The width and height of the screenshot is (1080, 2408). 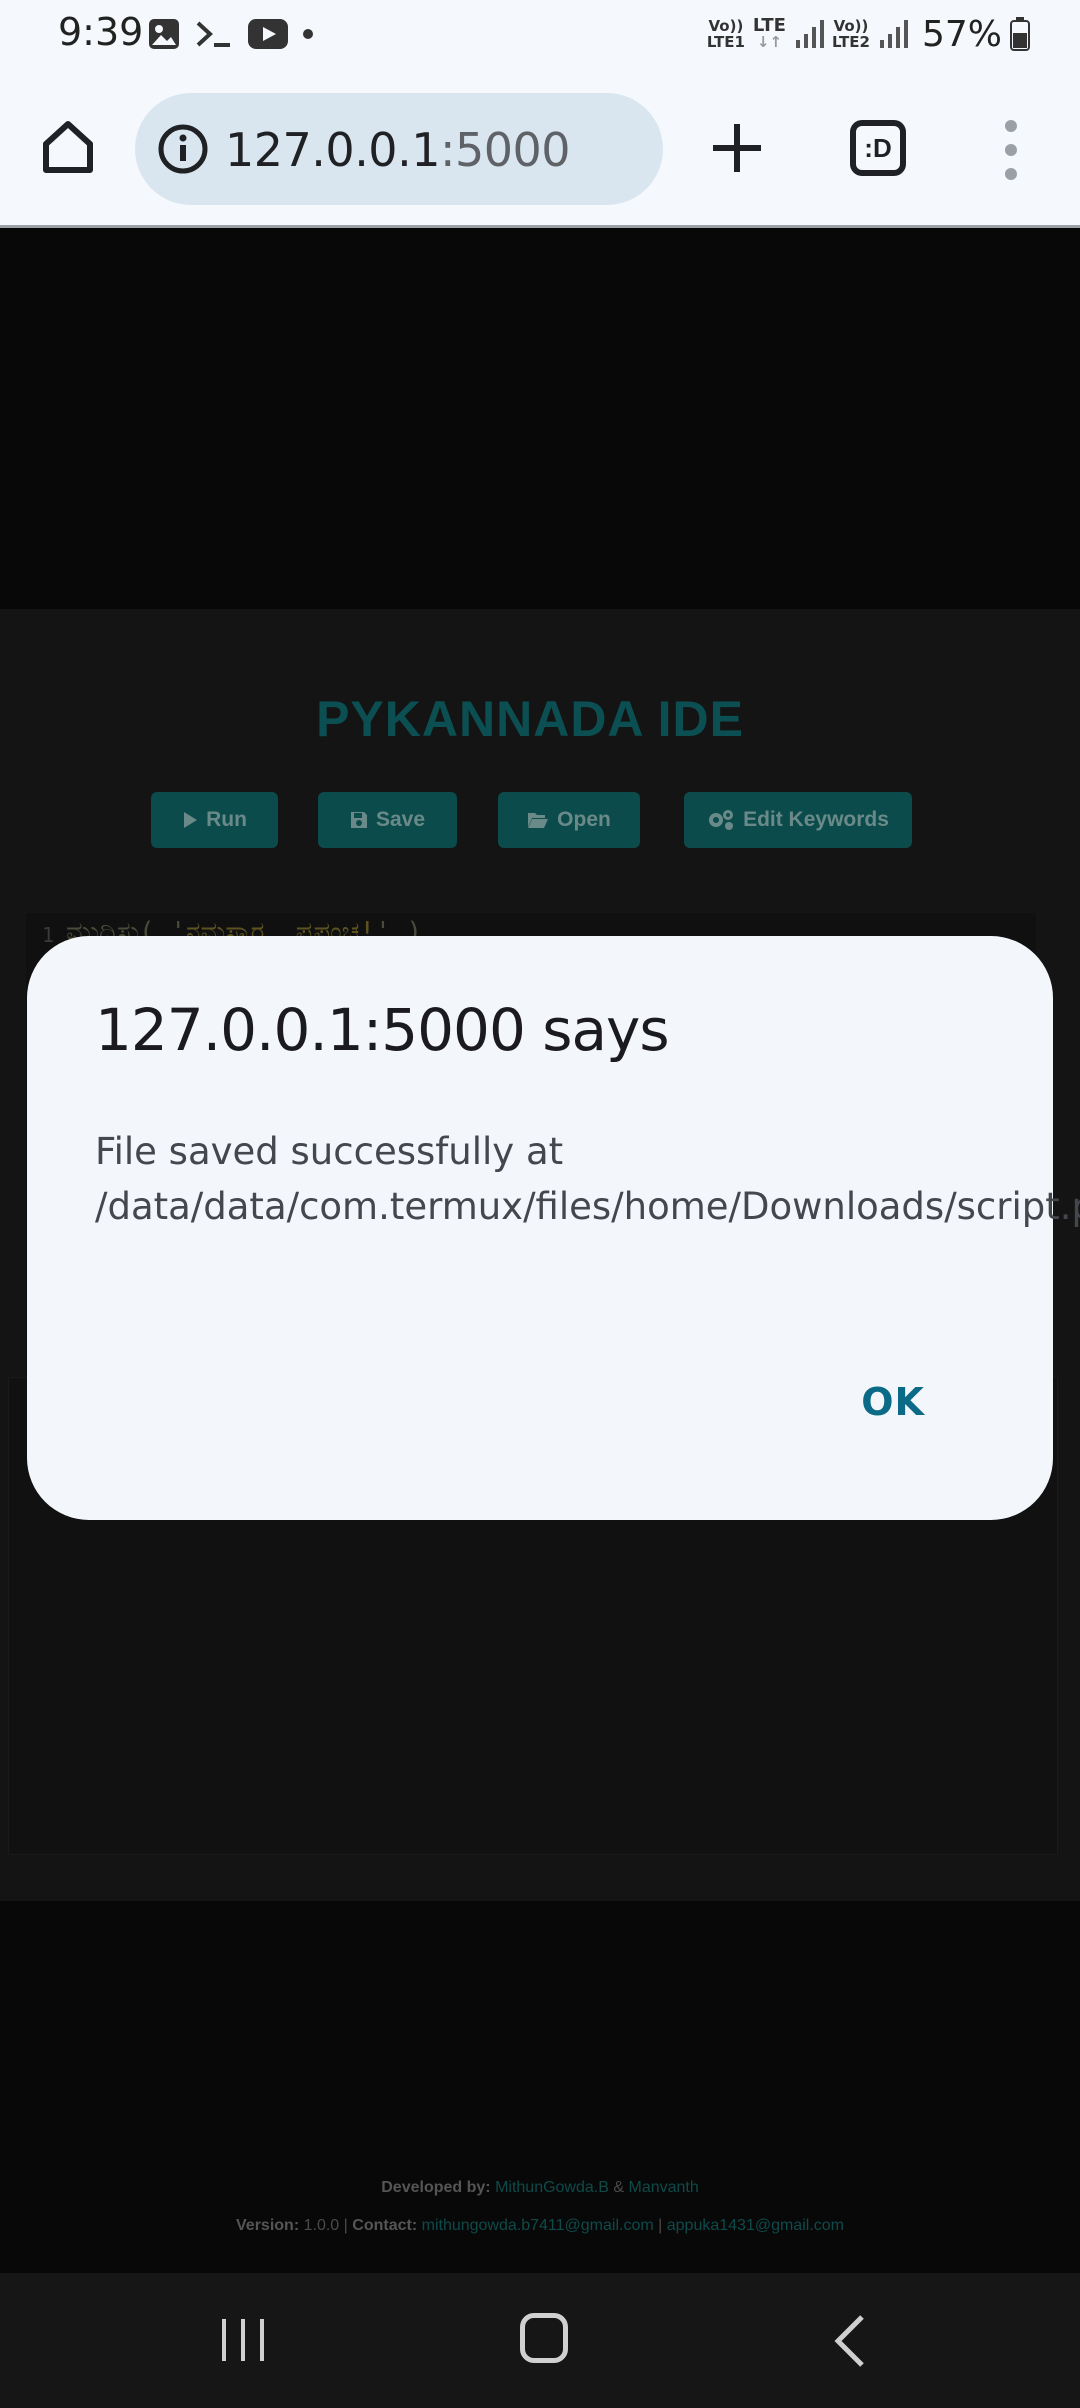 I want to click on open-label: Open, so click(x=584, y=819).